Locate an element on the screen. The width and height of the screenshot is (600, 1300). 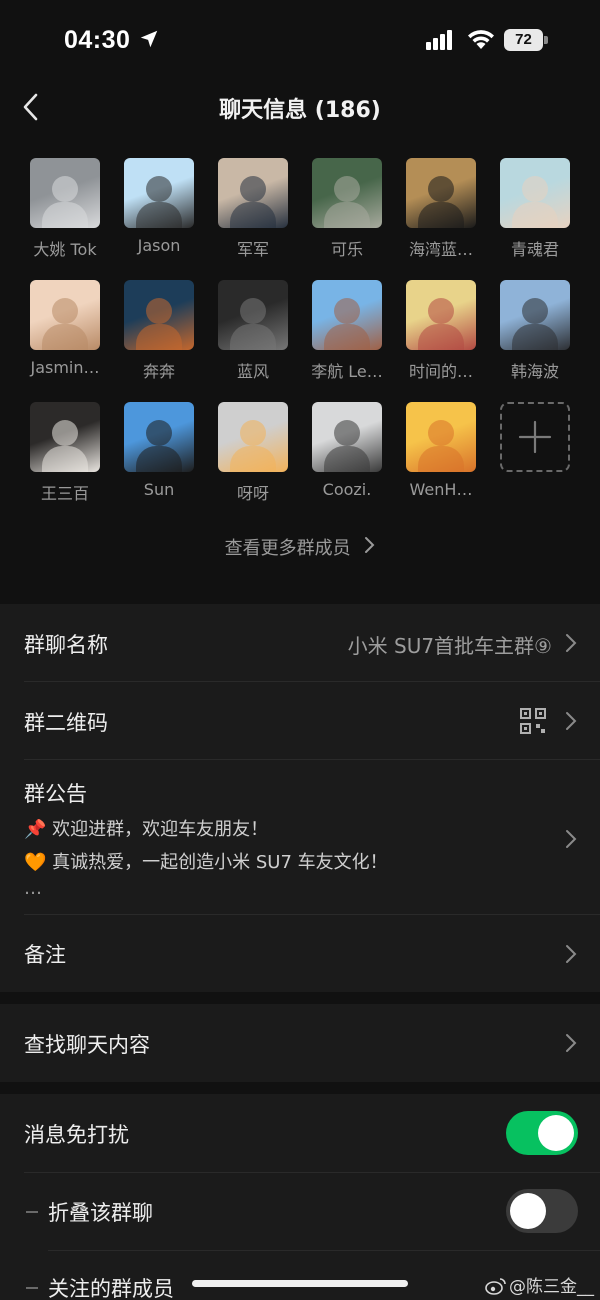
add-member-button is located at coordinates (535, 457).